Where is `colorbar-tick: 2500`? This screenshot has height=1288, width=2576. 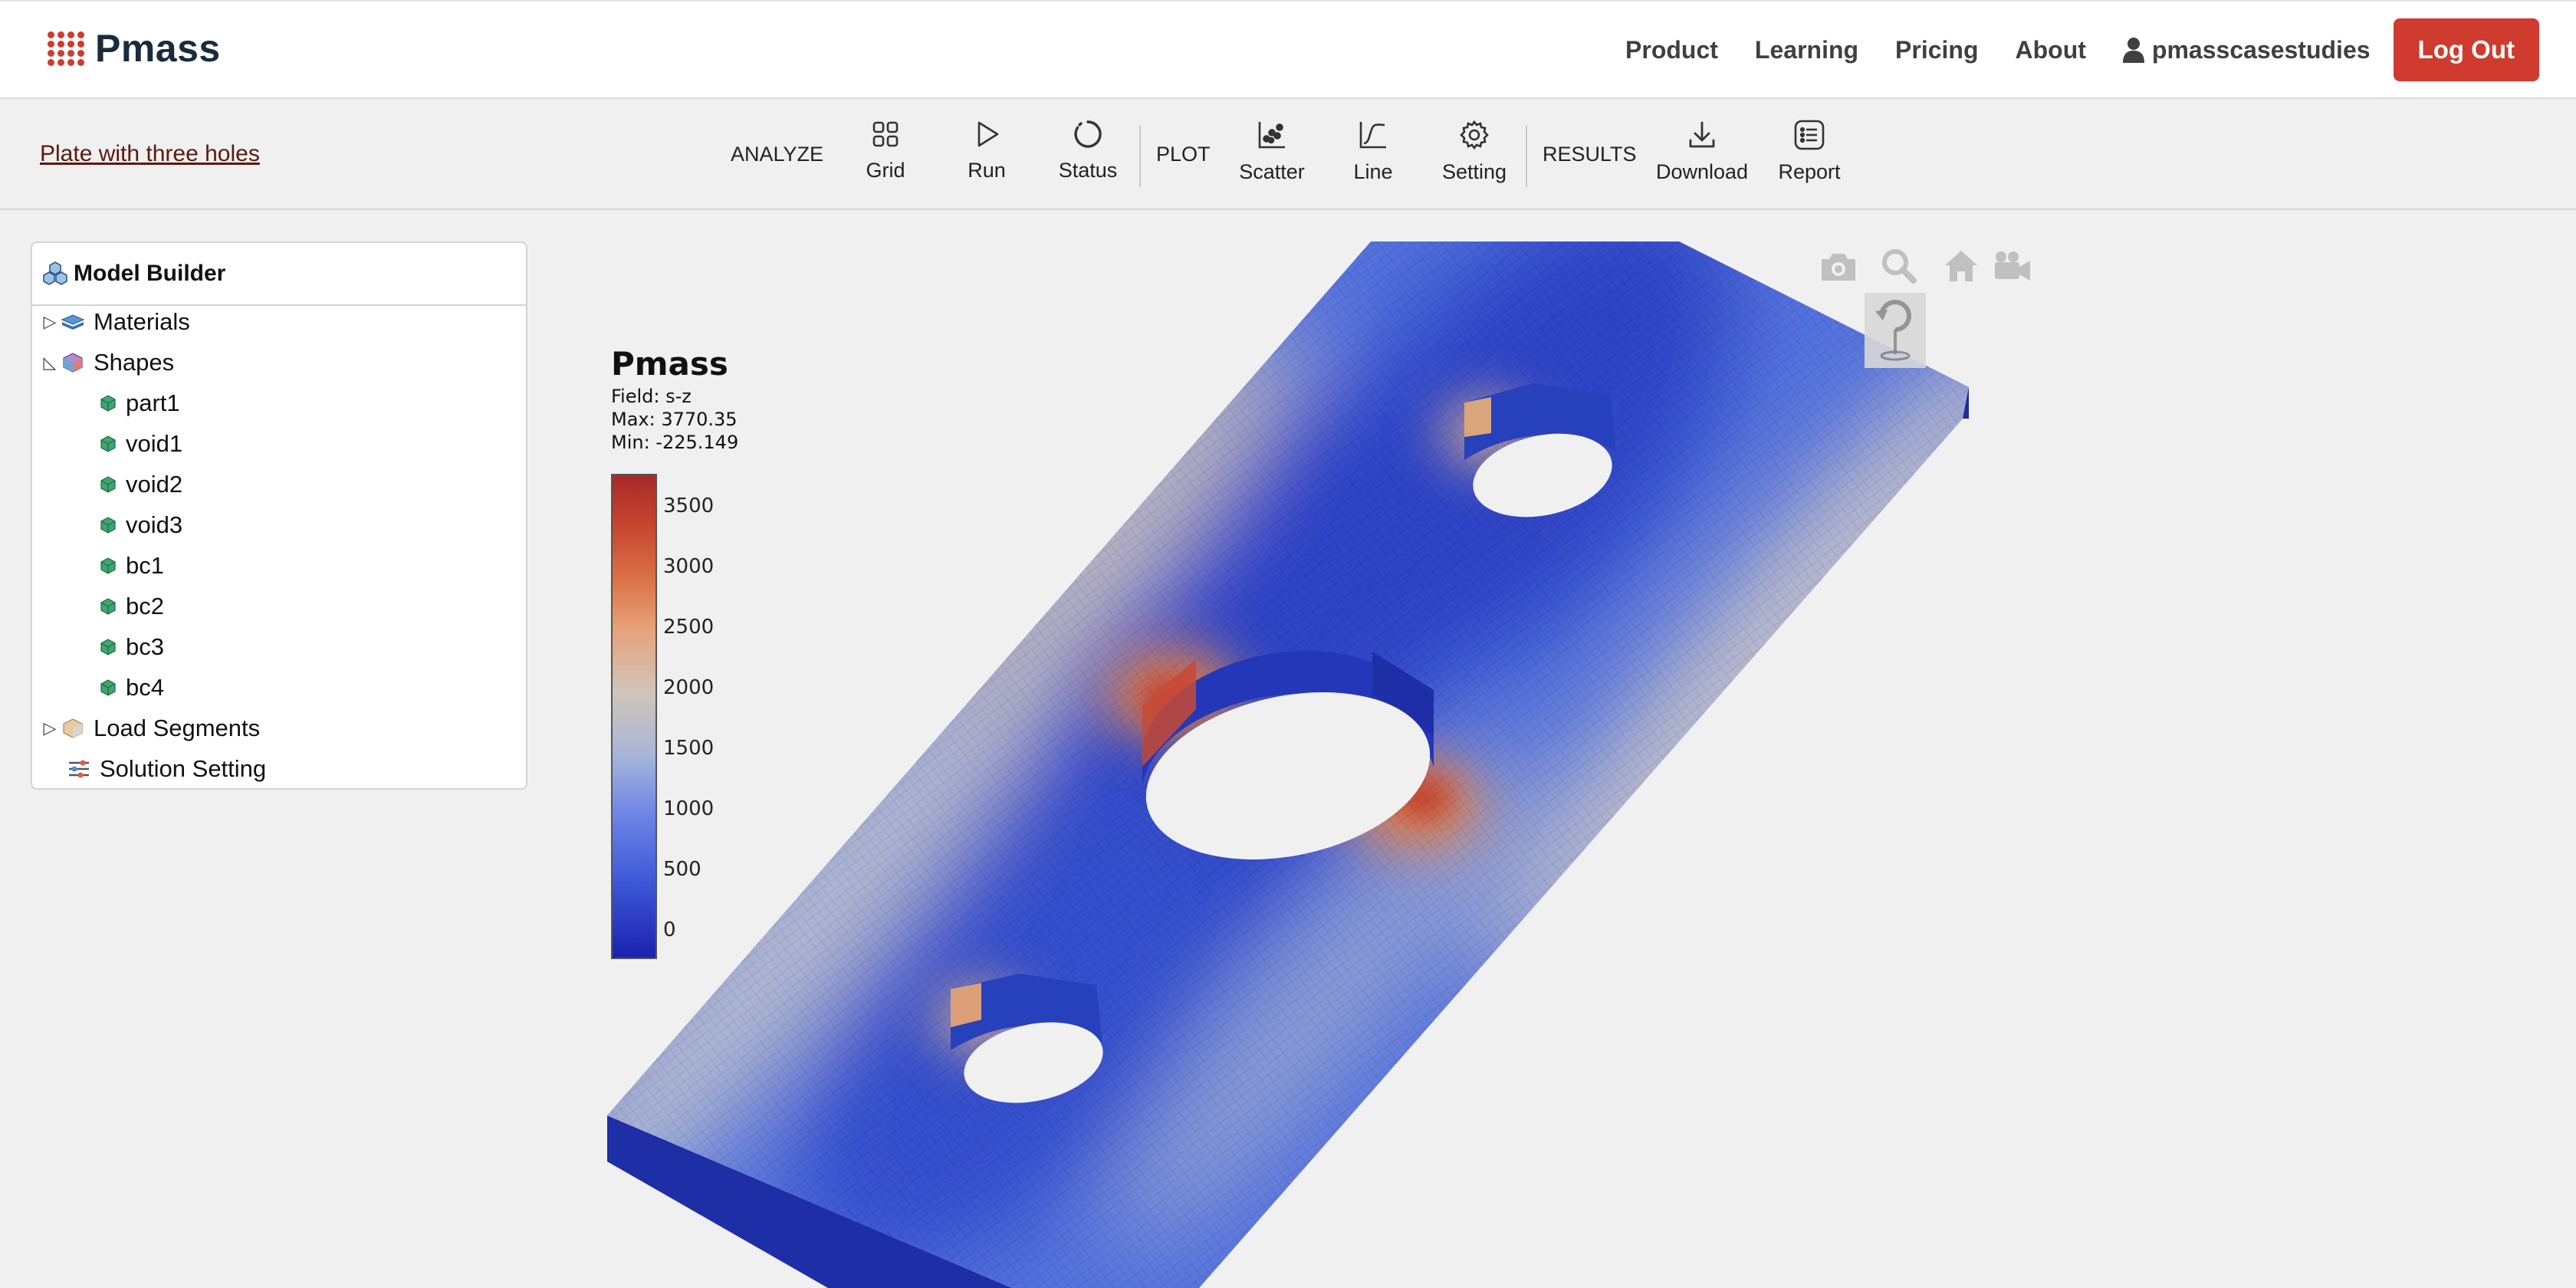 colorbar-tick: 2500 is located at coordinates (689, 628).